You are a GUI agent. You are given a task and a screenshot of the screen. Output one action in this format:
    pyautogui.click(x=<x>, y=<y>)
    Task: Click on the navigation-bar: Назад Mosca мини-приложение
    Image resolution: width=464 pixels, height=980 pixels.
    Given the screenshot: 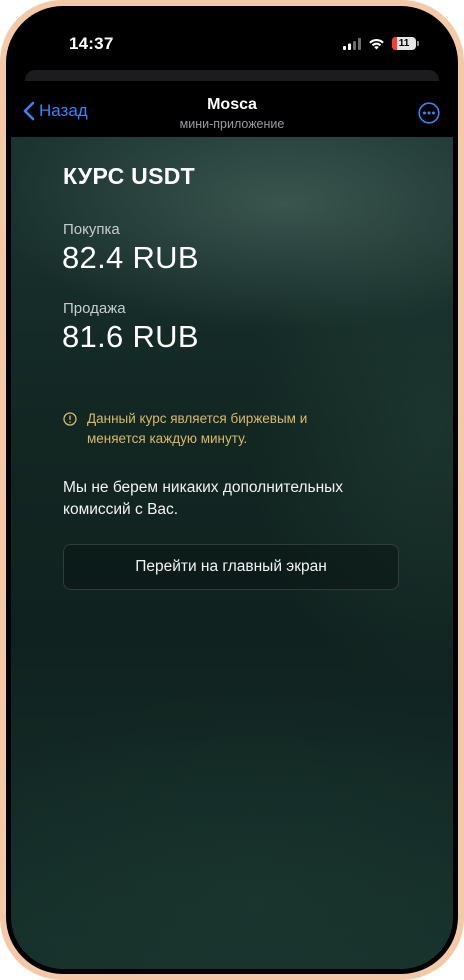 What is the action you would take?
    pyautogui.click(x=232, y=109)
    